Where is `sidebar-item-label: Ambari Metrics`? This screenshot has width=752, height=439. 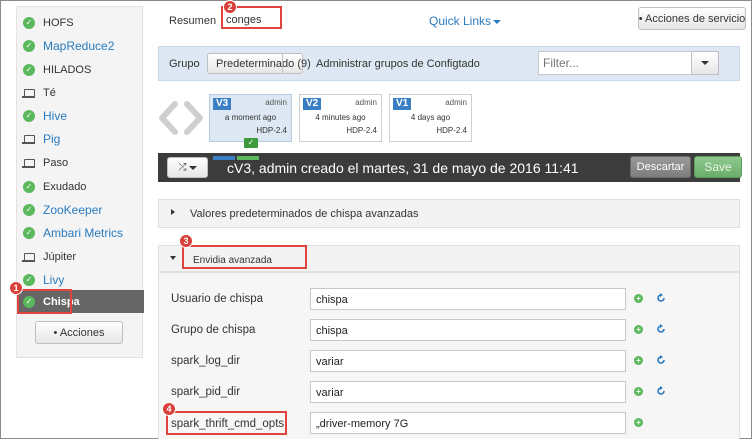
sidebar-item-label: Ambari Metrics is located at coordinates (83, 232).